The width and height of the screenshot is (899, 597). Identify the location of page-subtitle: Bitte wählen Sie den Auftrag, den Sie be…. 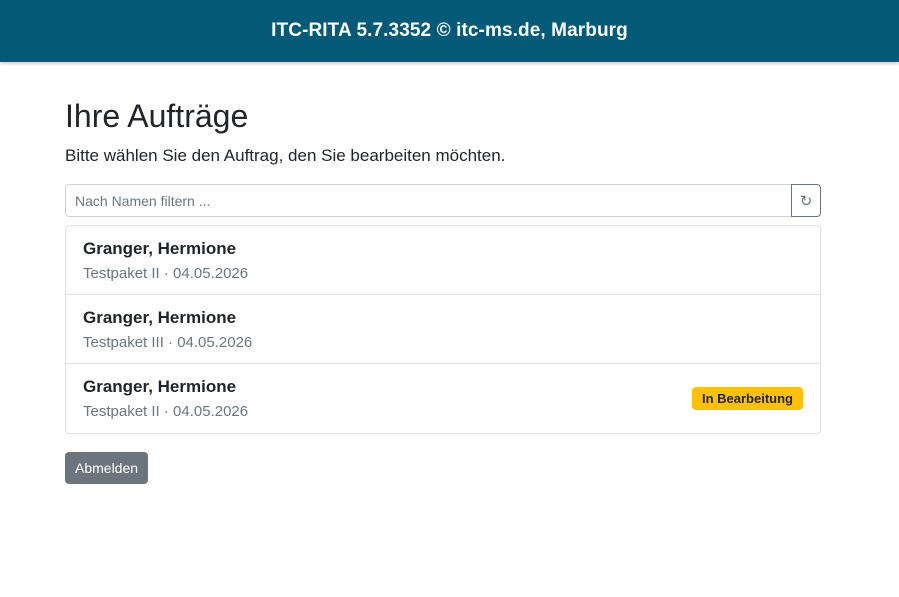
(285, 155).